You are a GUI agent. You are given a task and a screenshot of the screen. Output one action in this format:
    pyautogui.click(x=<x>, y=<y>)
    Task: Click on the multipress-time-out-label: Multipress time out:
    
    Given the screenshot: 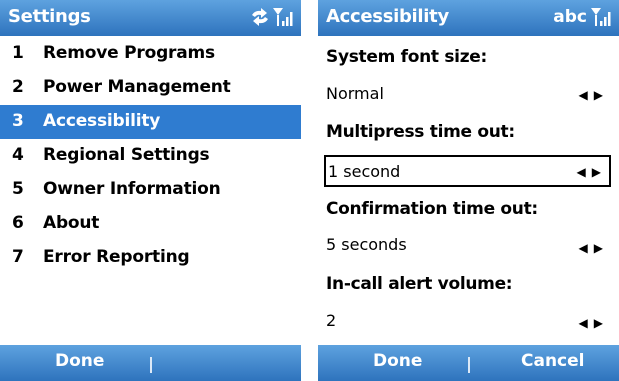 What is the action you would take?
    pyautogui.click(x=420, y=132)
    